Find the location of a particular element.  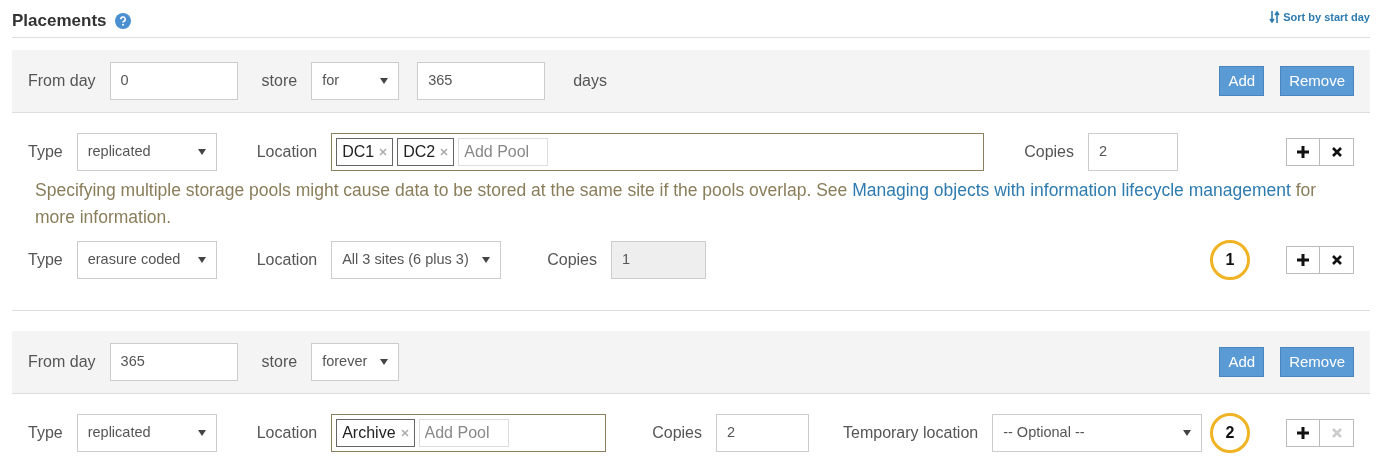

store-select: forever is located at coordinates (355, 362).